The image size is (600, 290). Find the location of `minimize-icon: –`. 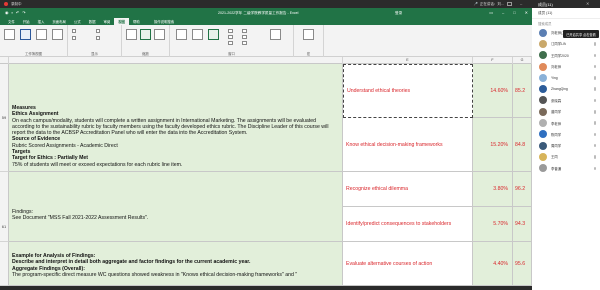

minimize-icon: – is located at coordinates (503, 12).